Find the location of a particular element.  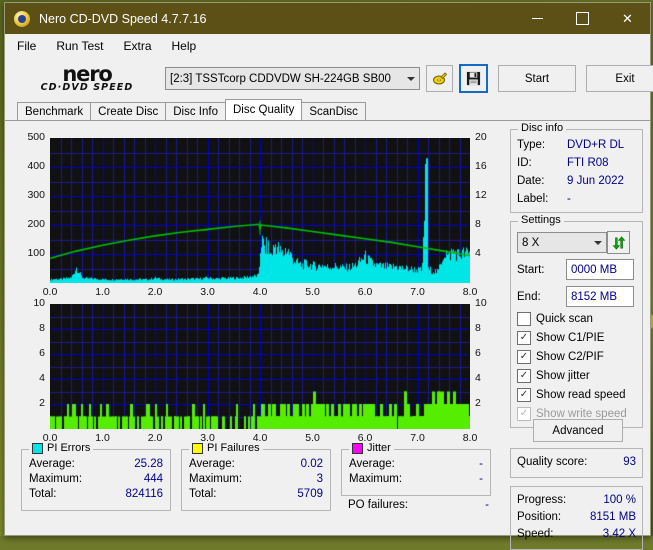

speed-value: 3.42 X is located at coordinates (619, 534).